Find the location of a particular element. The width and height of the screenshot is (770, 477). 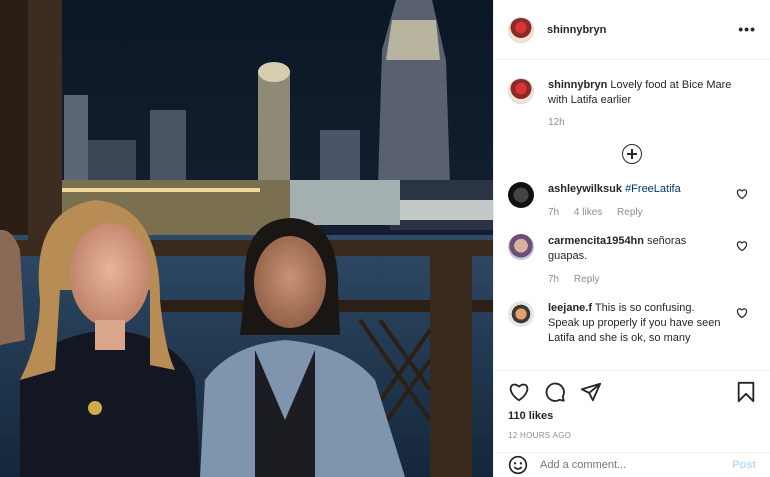

caption-username: shinnybryn is located at coordinates (577, 85).